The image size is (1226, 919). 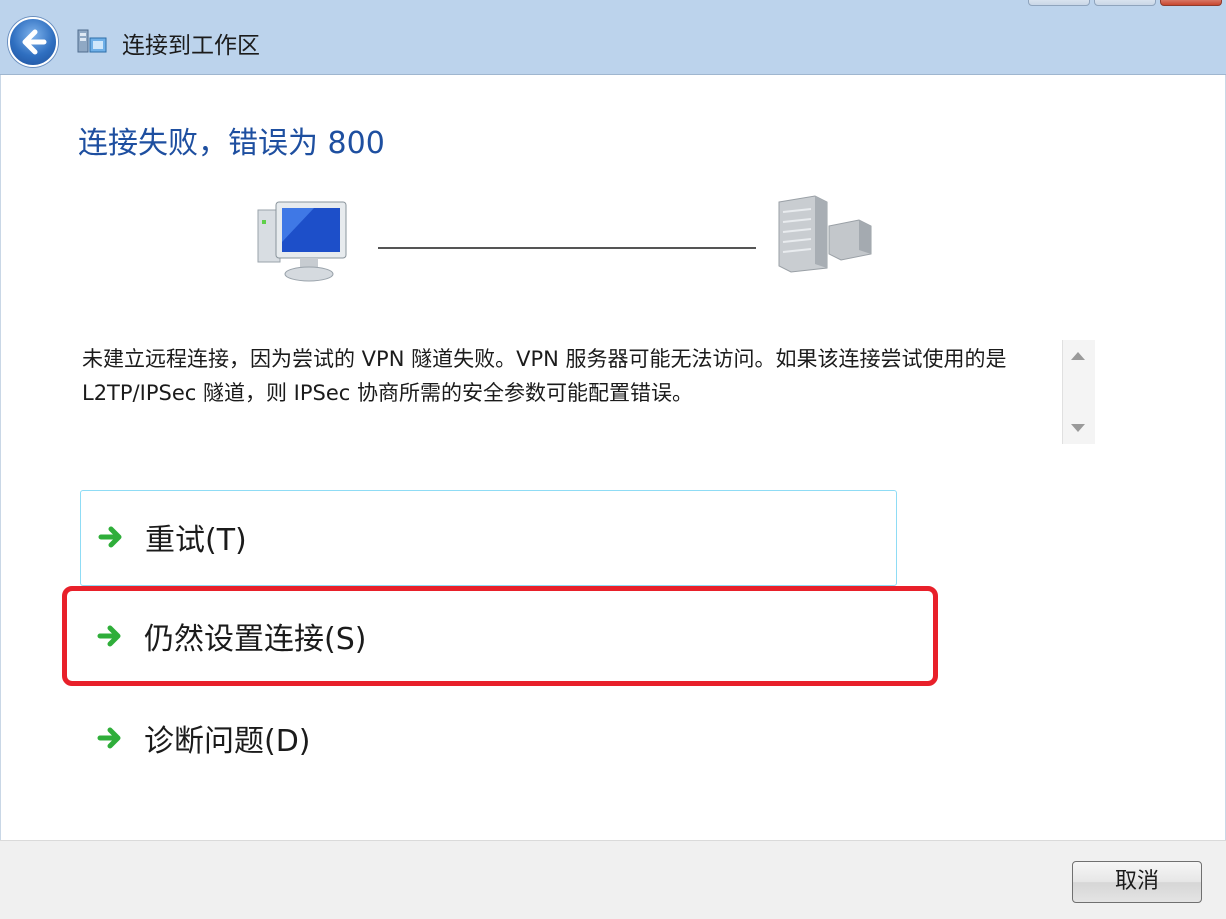 I want to click on scroll-down-icon, so click(x=1078, y=428).